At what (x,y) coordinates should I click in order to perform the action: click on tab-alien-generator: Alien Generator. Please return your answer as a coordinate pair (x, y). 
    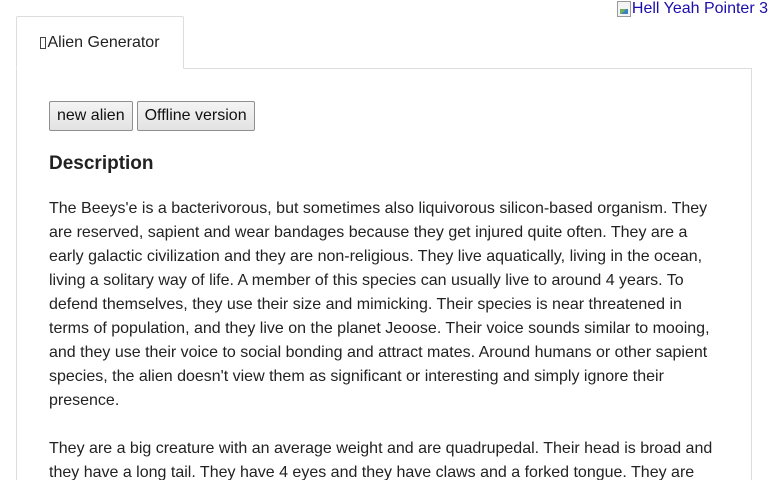
    Looking at the image, I should click on (100, 42).